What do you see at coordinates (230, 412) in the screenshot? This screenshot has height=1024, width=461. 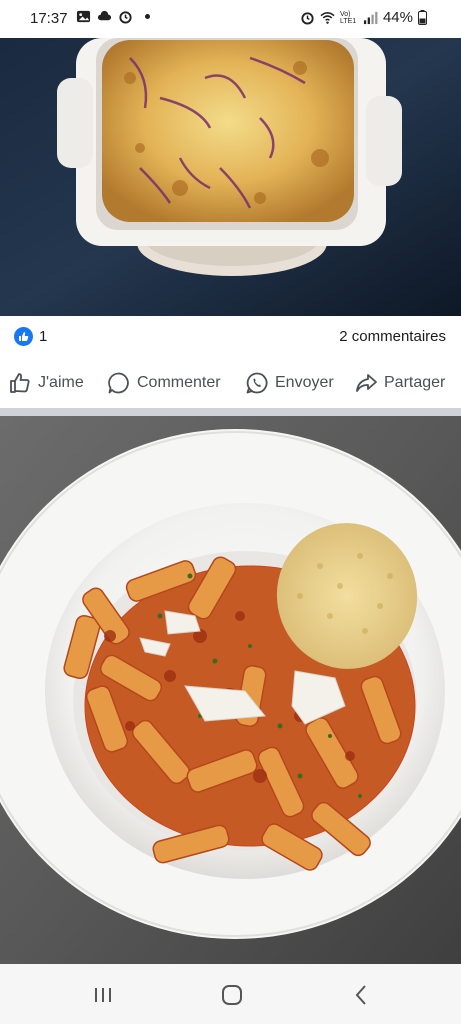 I see `post-divider` at bounding box center [230, 412].